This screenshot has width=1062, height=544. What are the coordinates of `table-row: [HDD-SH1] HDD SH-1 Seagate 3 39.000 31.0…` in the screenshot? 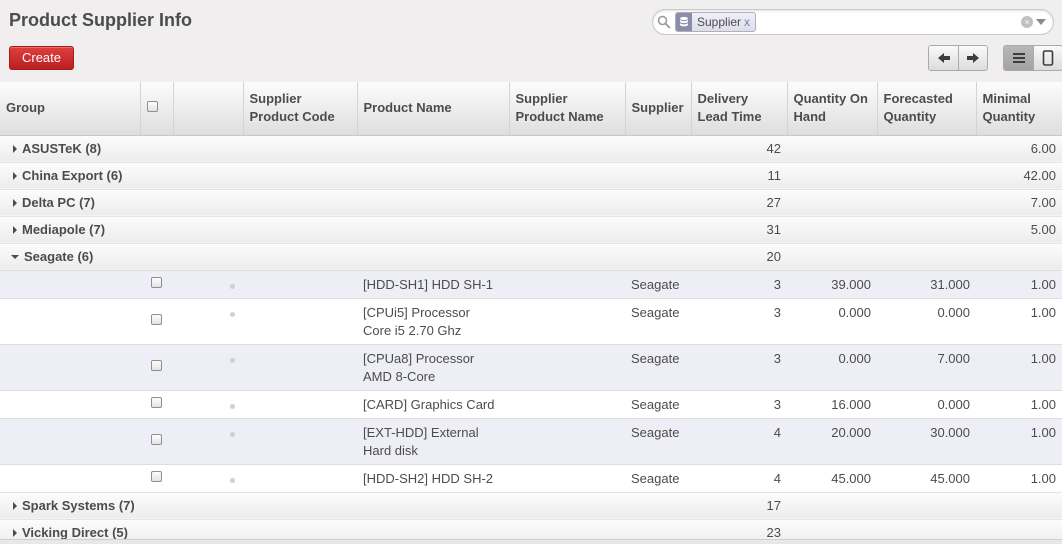 It's located at (531, 283).